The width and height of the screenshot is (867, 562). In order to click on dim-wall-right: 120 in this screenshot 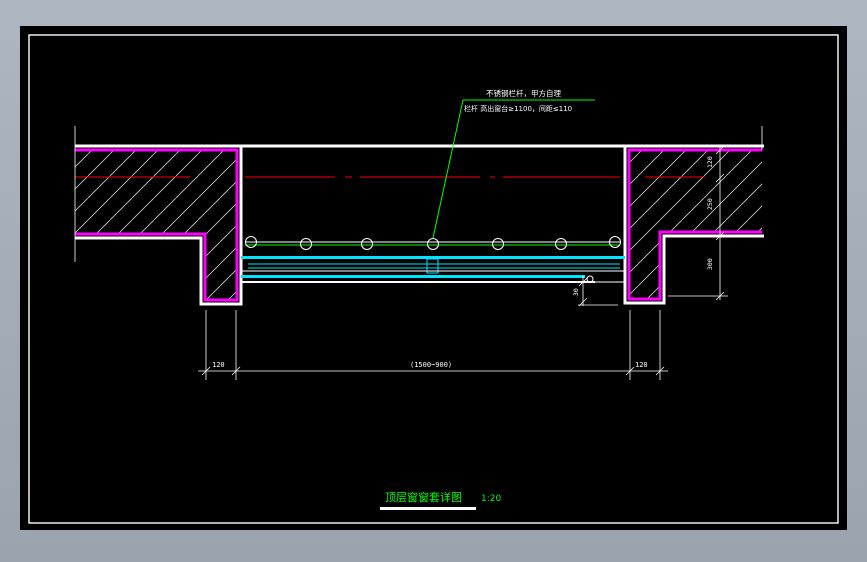, I will do `click(641, 365)`.